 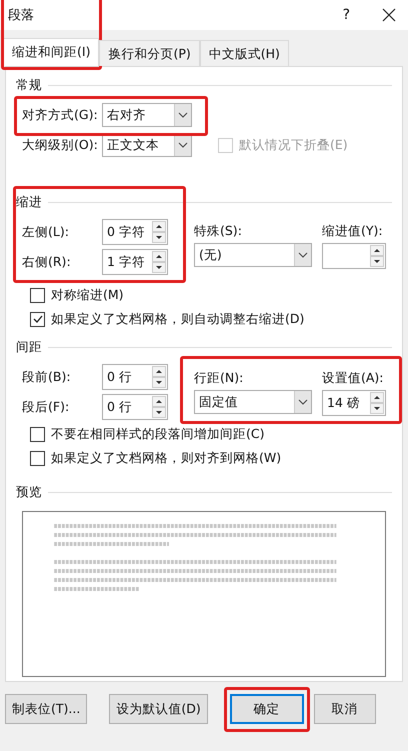 What do you see at coordinates (244, 53) in the screenshot?
I see `tab: 中文版式(H)` at bounding box center [244, 53].